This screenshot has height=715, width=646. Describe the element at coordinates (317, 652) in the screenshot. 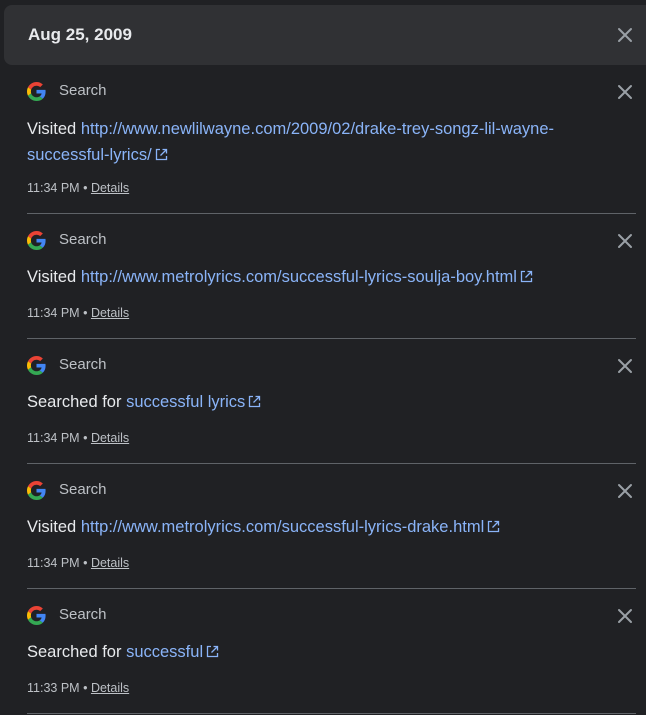

I see `entry-title: Searched for successful` at that location.